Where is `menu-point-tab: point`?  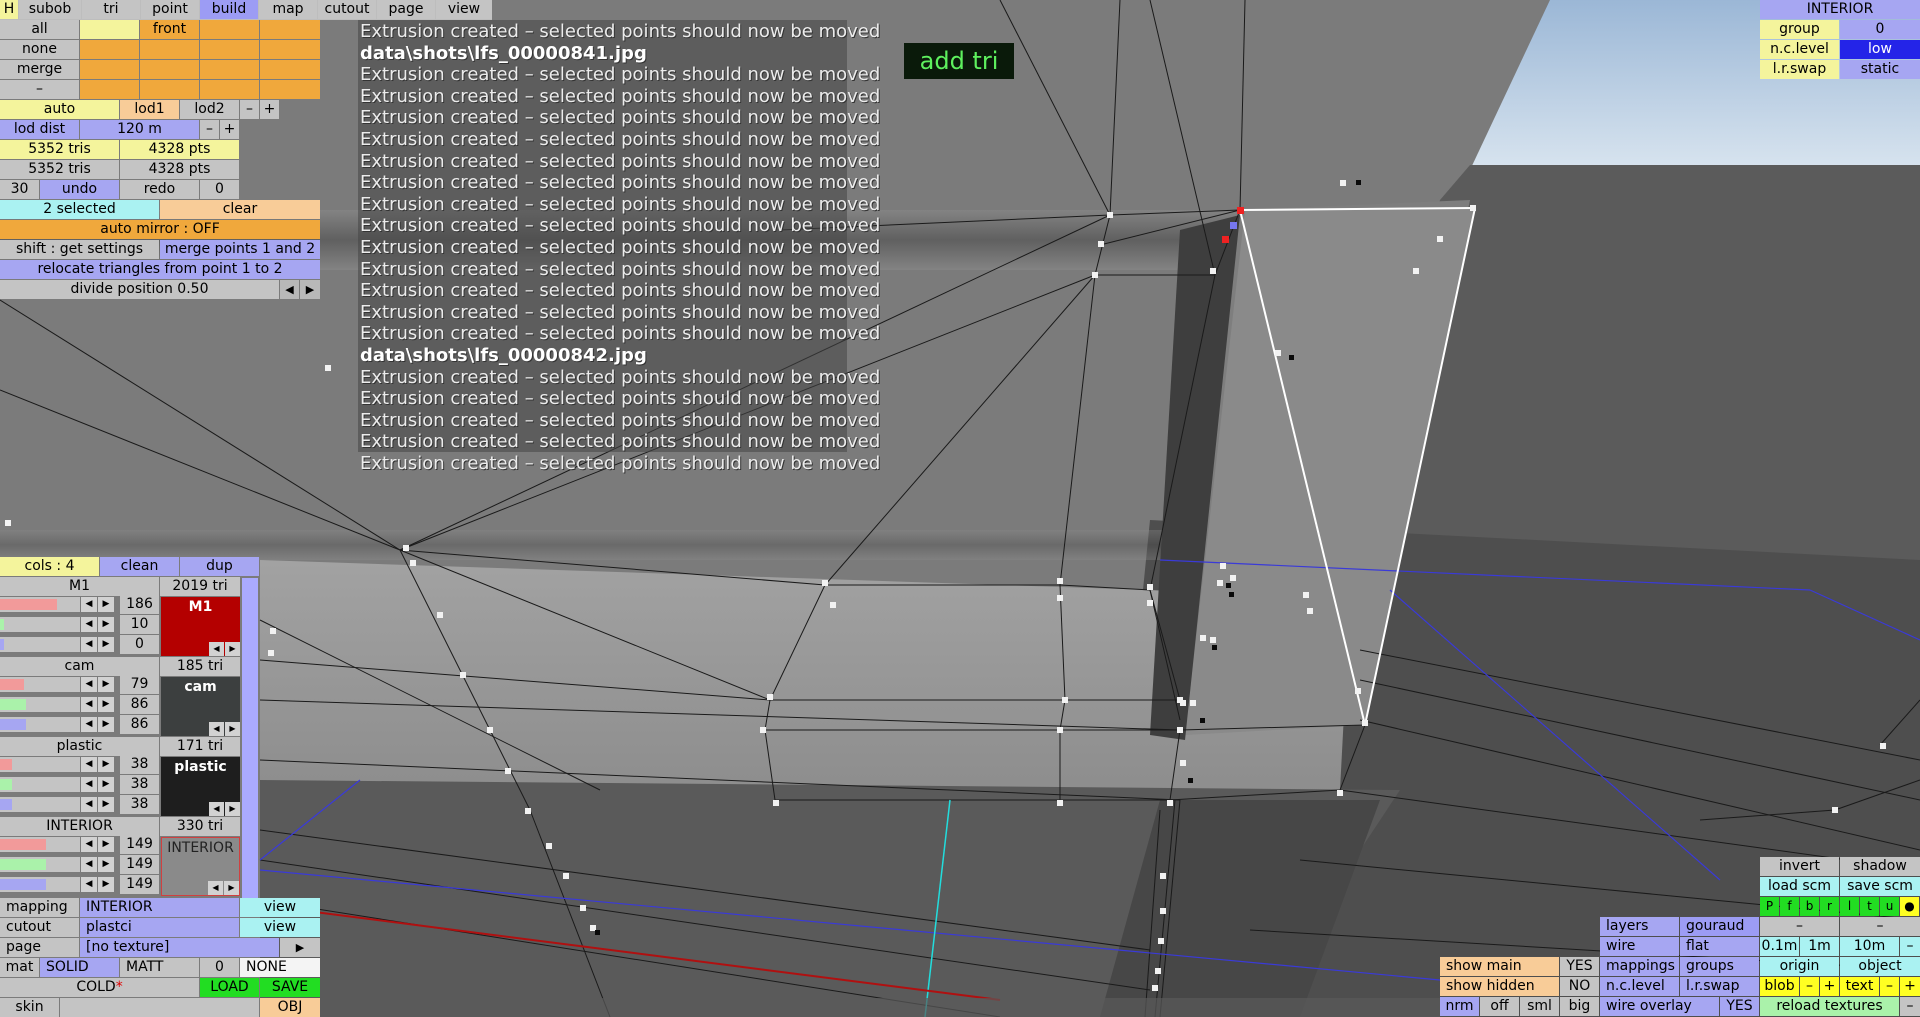 menu-point-tab: point is located at coordinates (170, 9).